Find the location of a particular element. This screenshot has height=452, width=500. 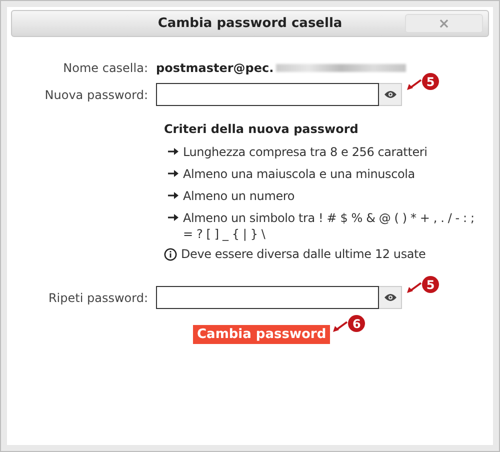

criteria-note: Deve essere diversa dalle ultime 12 usate is located at coordinates (303, 254).